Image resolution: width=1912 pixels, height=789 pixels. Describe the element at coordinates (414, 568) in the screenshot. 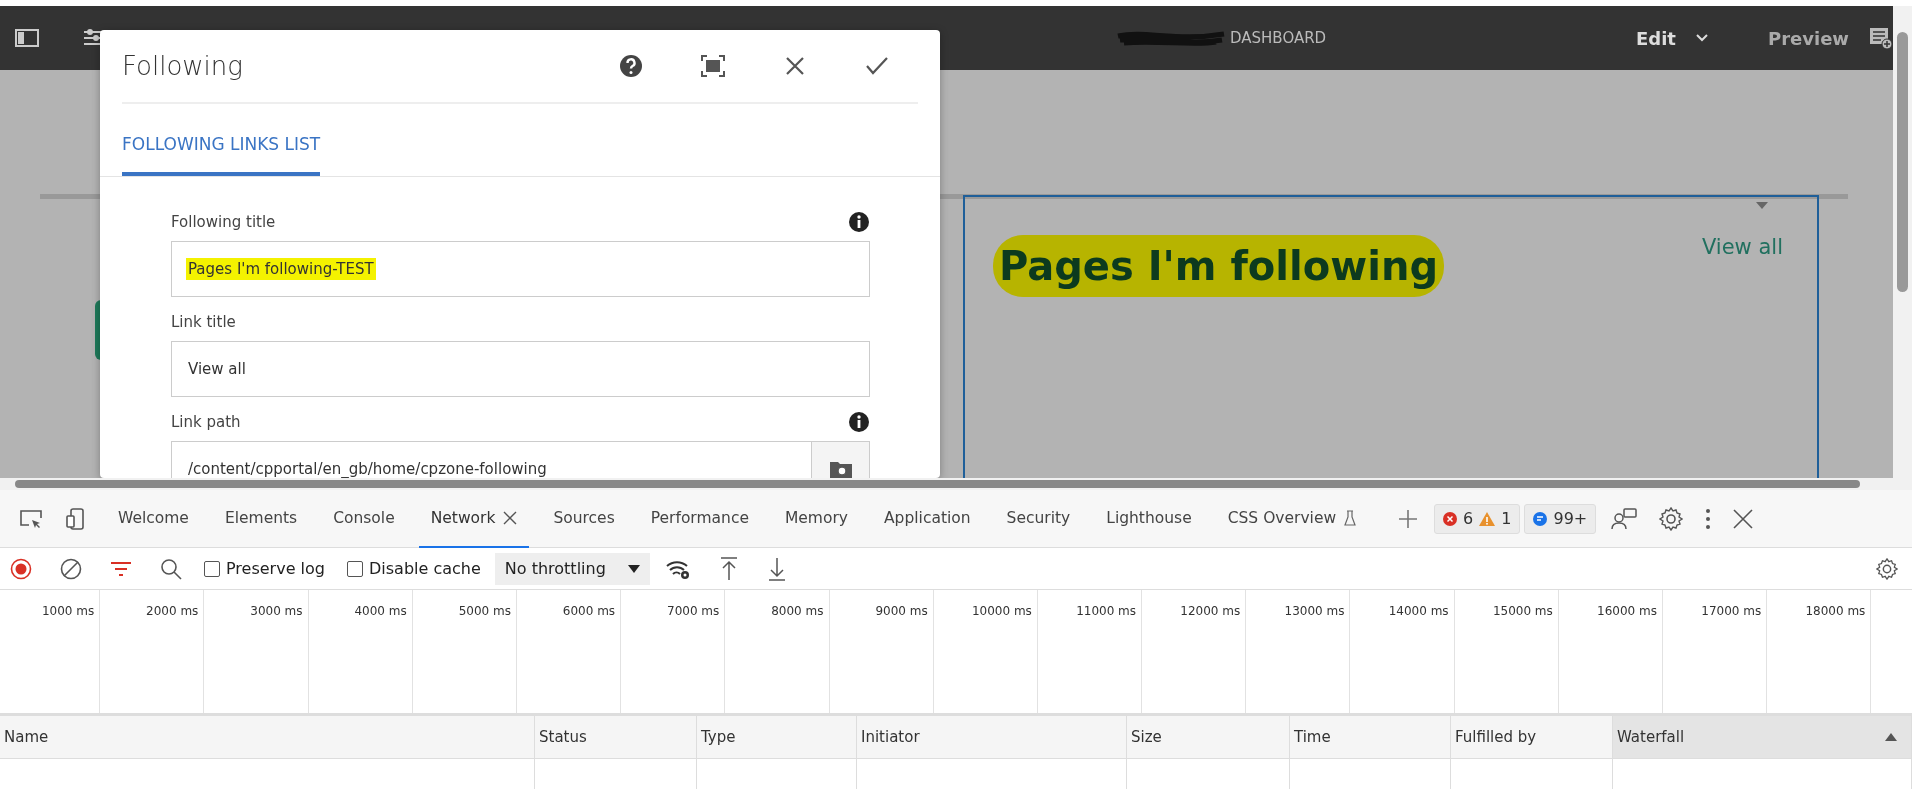

I see `disable-cache-checkbox: Disable cache` at that location.